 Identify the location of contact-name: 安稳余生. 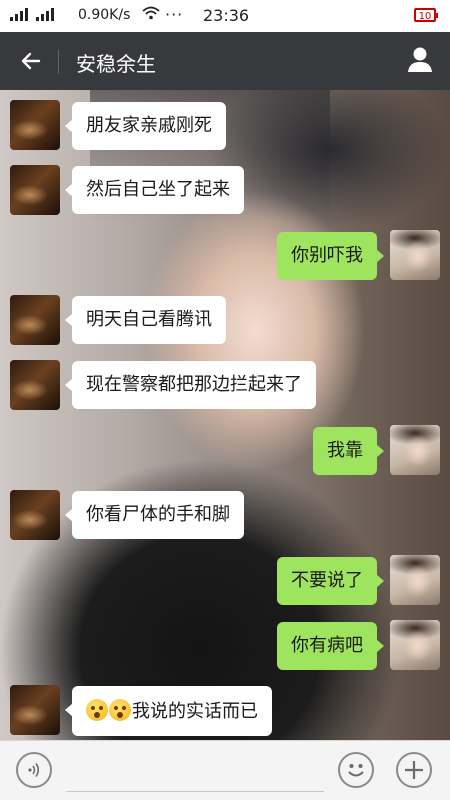
(116, 64).